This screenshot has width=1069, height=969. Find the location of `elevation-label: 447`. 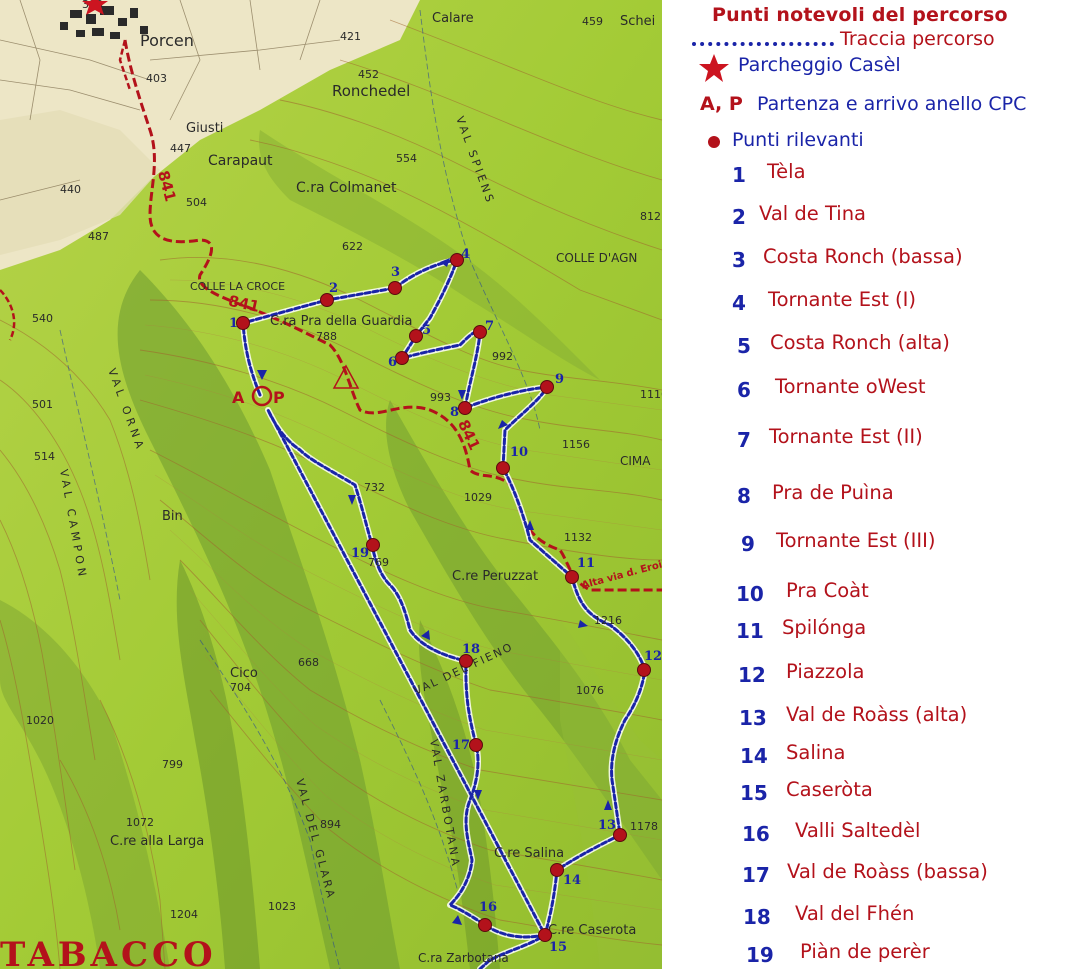

elevation-label: 447 is located at coordinates (180, 148).